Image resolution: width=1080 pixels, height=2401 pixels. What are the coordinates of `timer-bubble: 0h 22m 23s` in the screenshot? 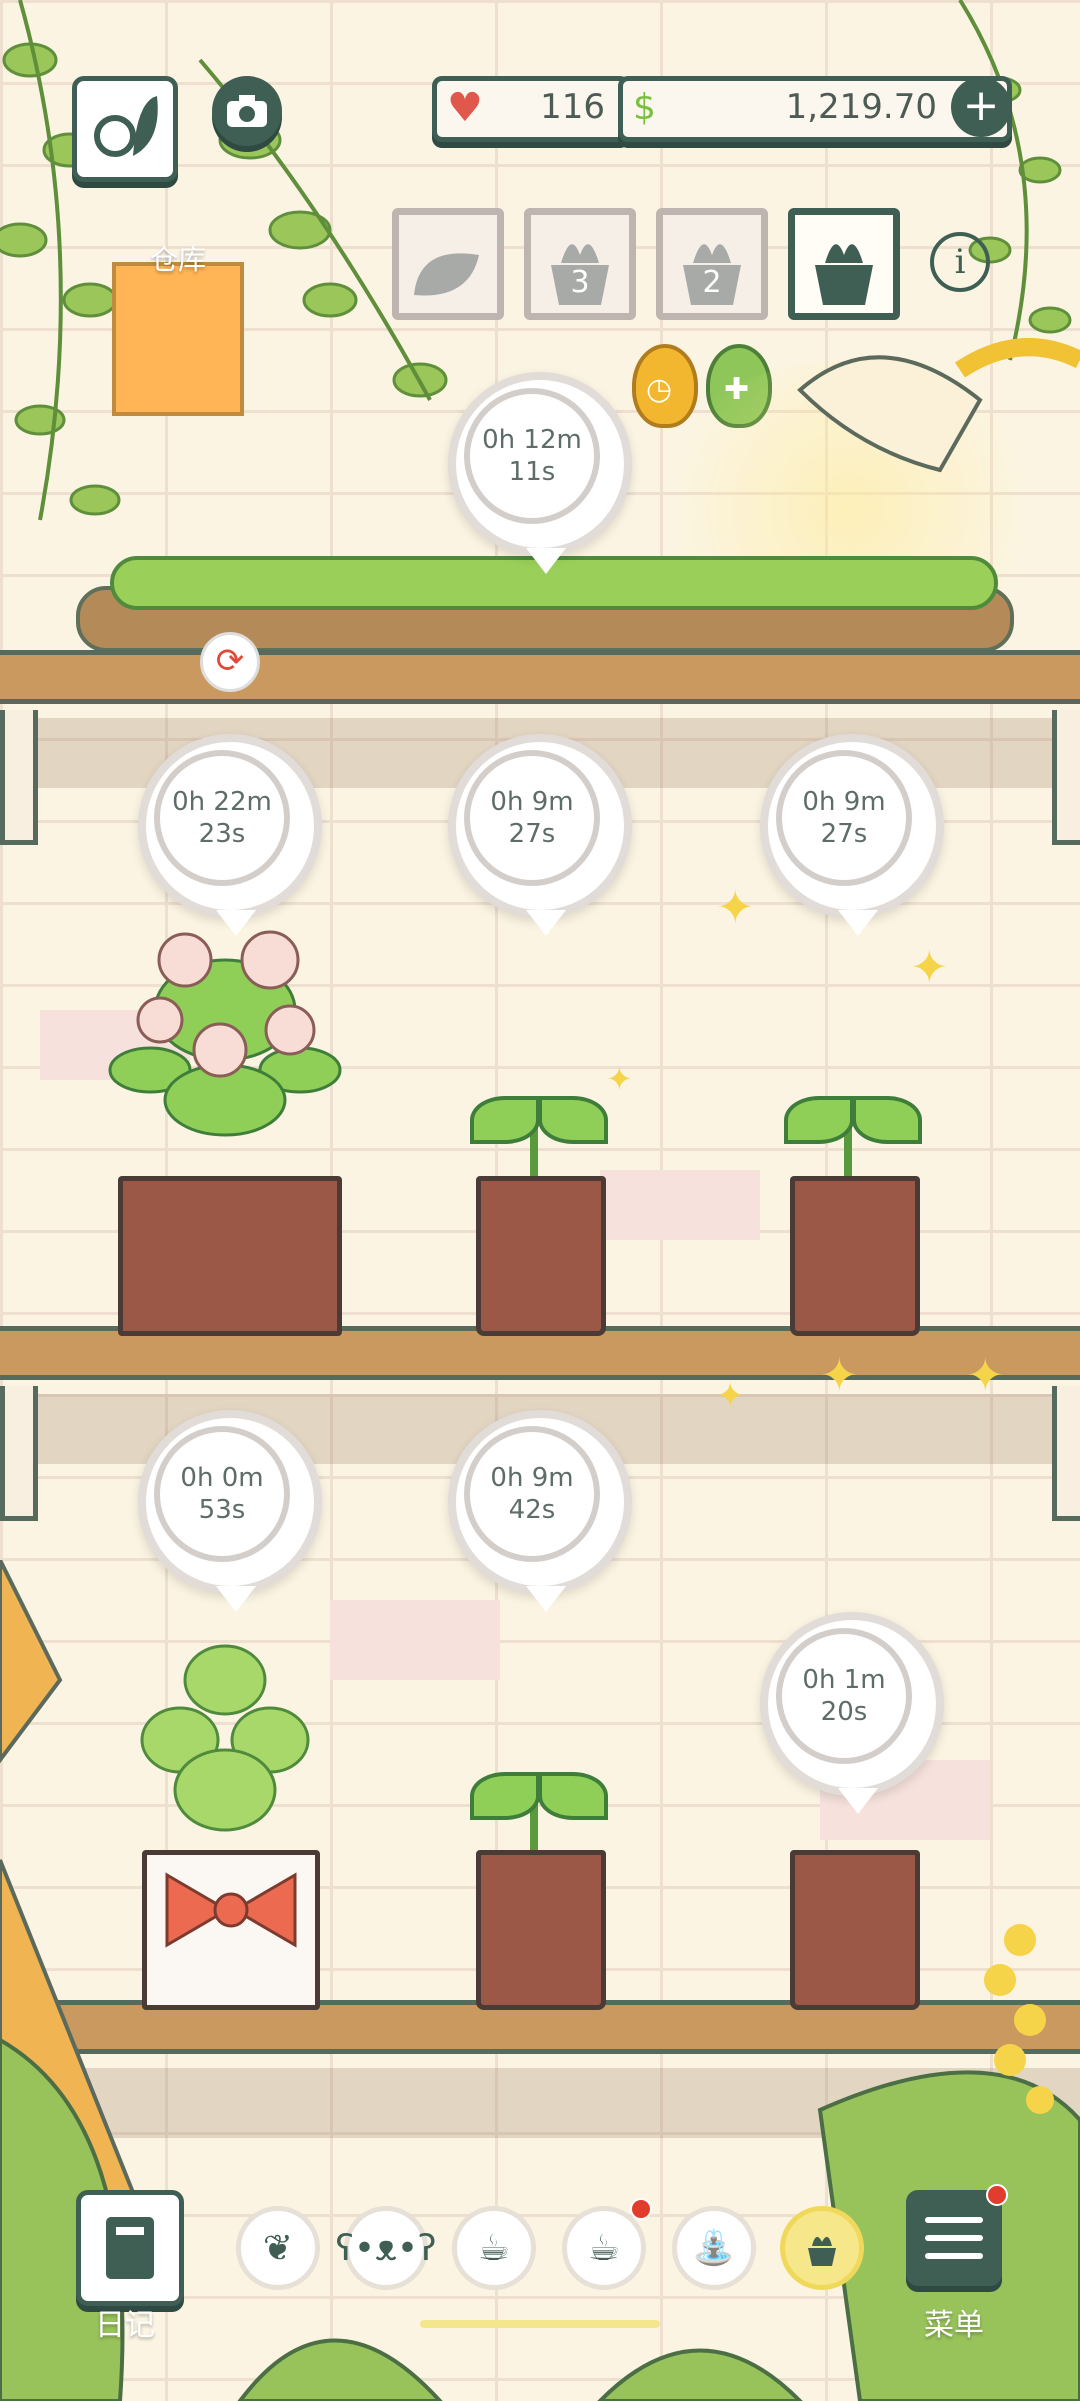 It's located at (230, 835).